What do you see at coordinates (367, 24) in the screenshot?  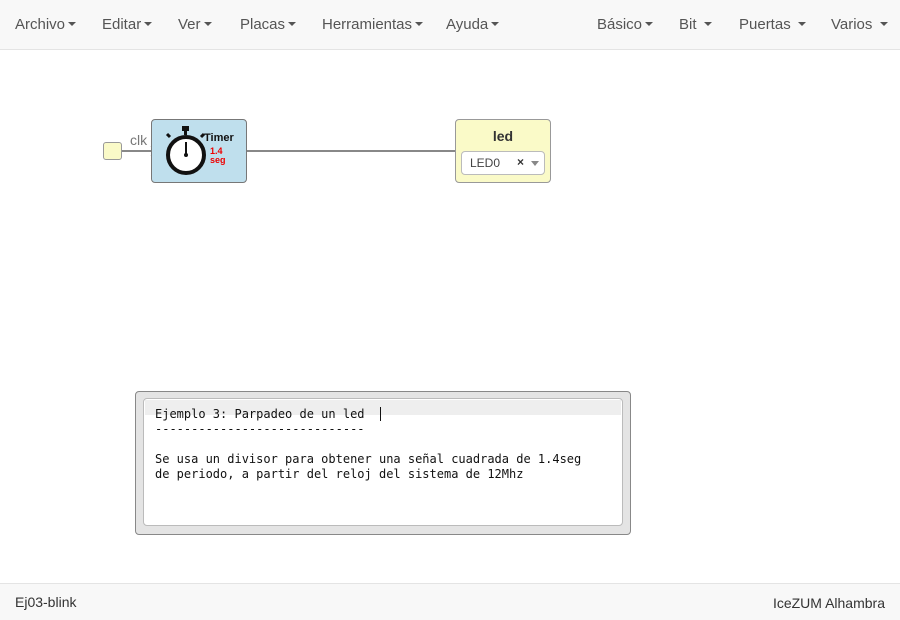 I see `menu-herramientas-label: Herramientas` at bounding box center [367, 24].